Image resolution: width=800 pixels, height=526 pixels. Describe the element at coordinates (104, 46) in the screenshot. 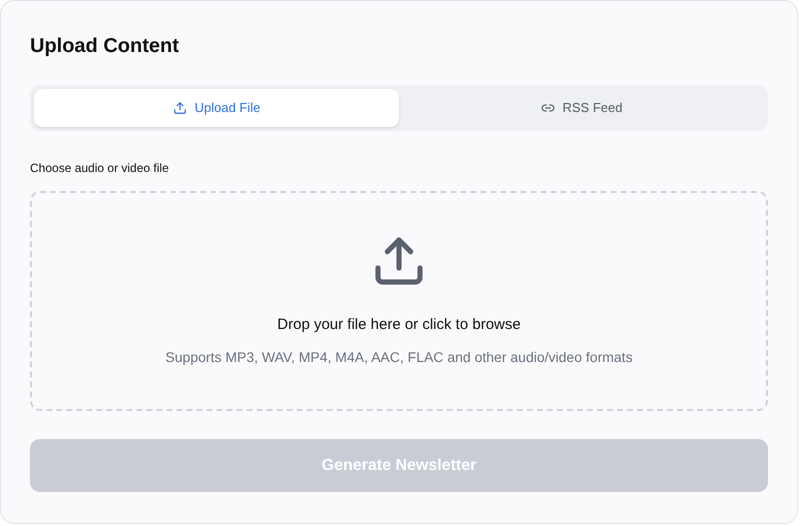

I see `page-title: Upload Content` at that location.